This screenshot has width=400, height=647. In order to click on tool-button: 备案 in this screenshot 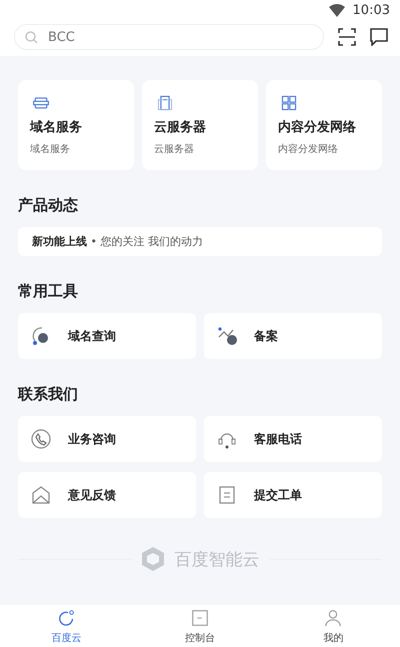, I will do `click(293, 336)`.